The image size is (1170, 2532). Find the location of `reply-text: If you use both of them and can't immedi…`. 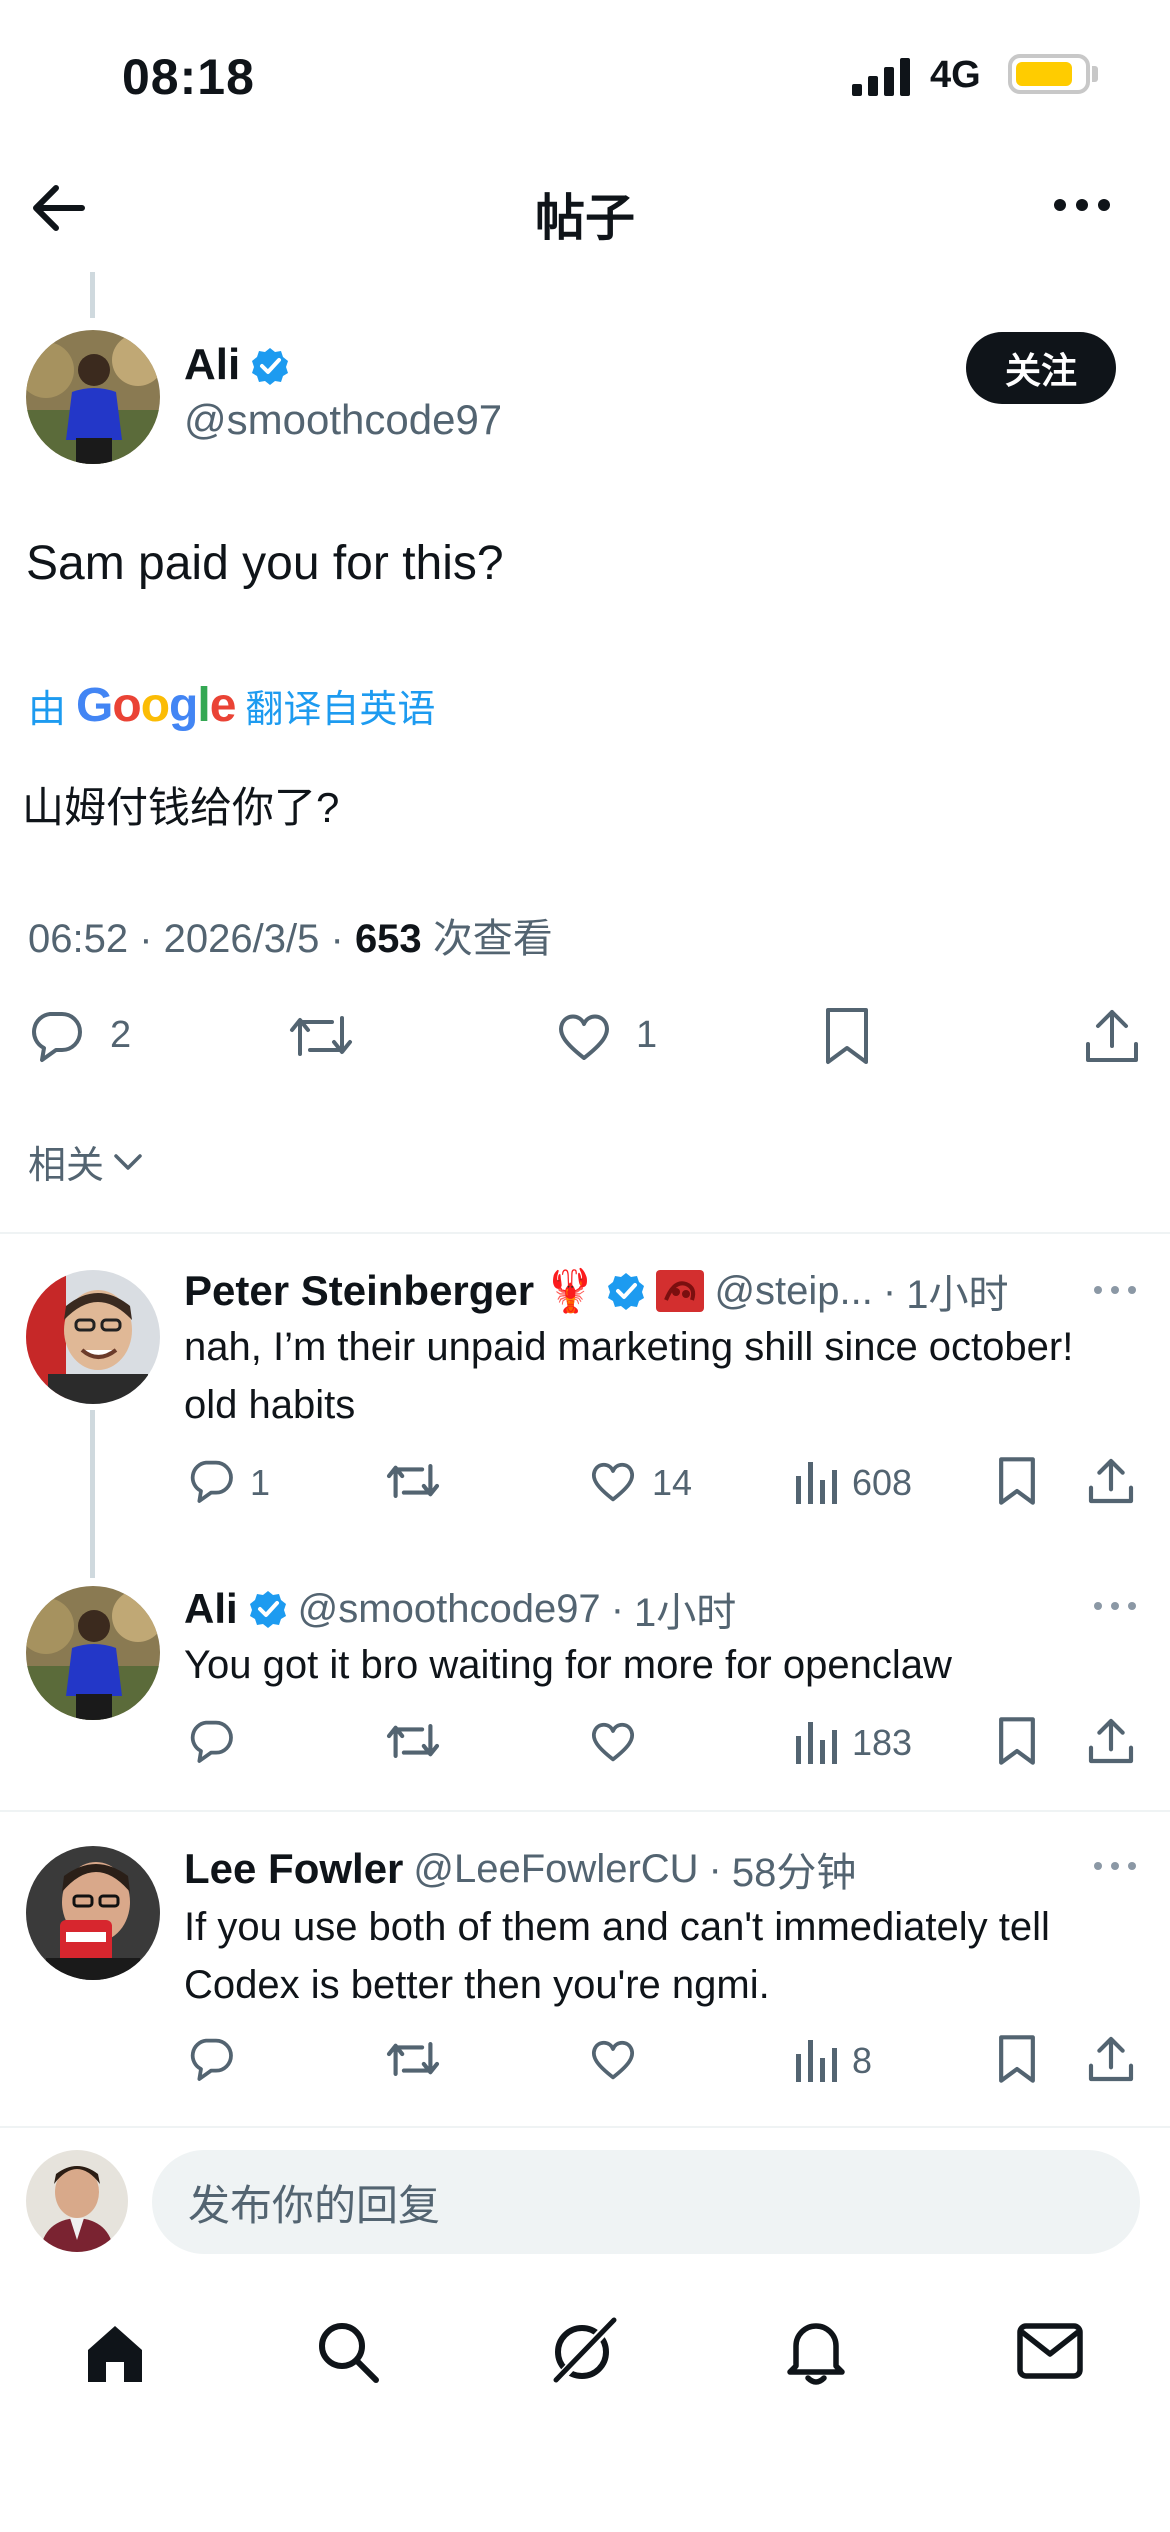

reply-text: If you use both of them and can't immedi… is located at coordinates (617, 1956).